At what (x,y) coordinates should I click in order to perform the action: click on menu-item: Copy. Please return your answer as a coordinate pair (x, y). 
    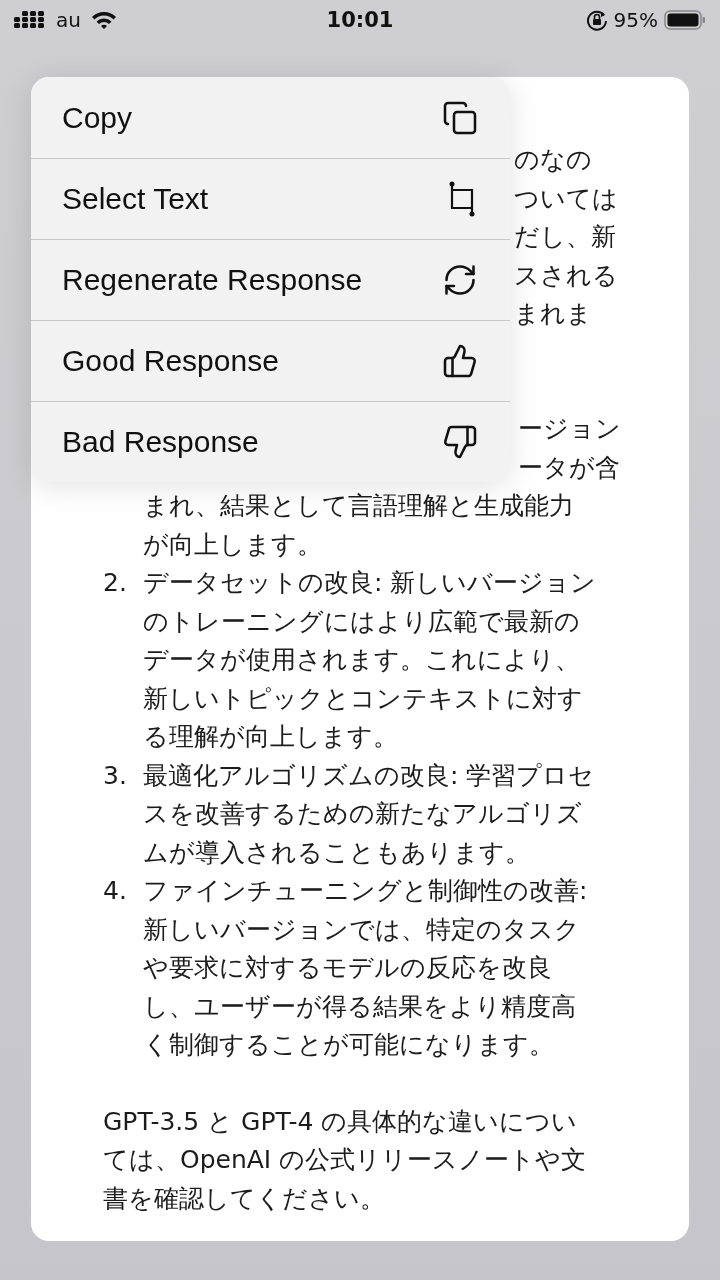
    Looking at the image, I should click on (270, 117).